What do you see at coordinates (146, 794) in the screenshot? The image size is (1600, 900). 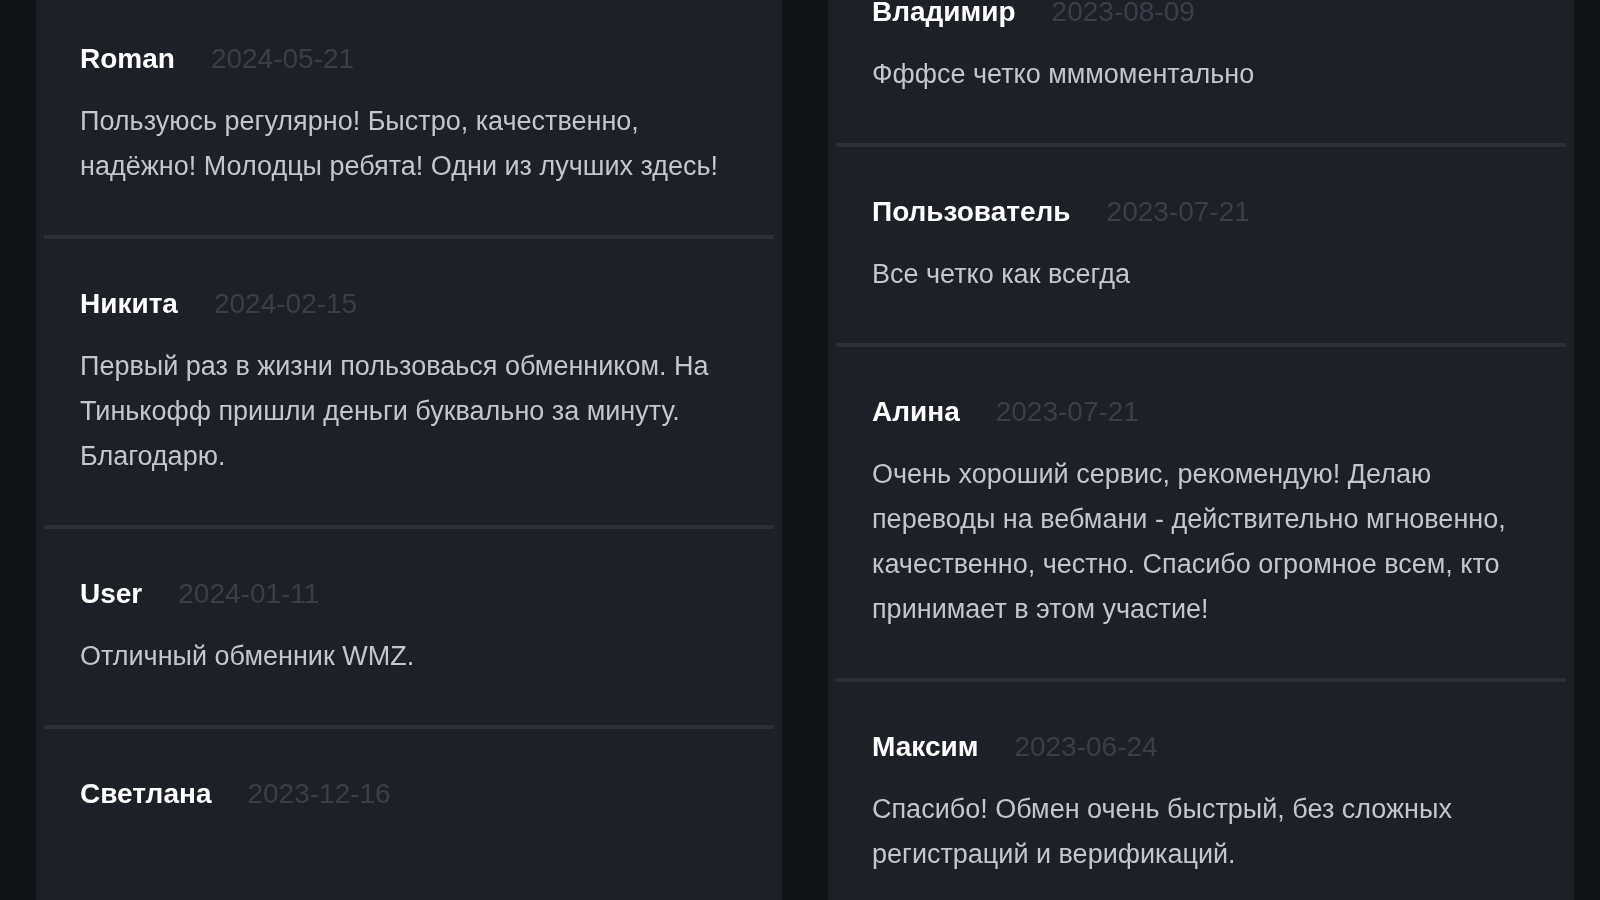 I see `reviewer-name: Светлана` at bounding box center [146, 794].